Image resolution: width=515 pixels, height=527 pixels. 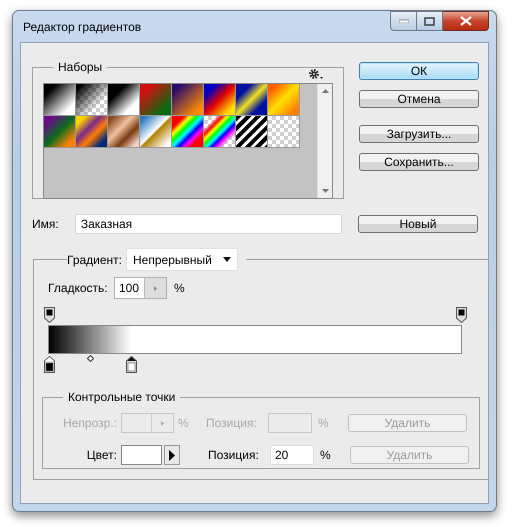 What do you see at coordinates (78, 288) in the screenshot?
I see `smoothness-label: Гладкость:` at bounding box center [78, 288].